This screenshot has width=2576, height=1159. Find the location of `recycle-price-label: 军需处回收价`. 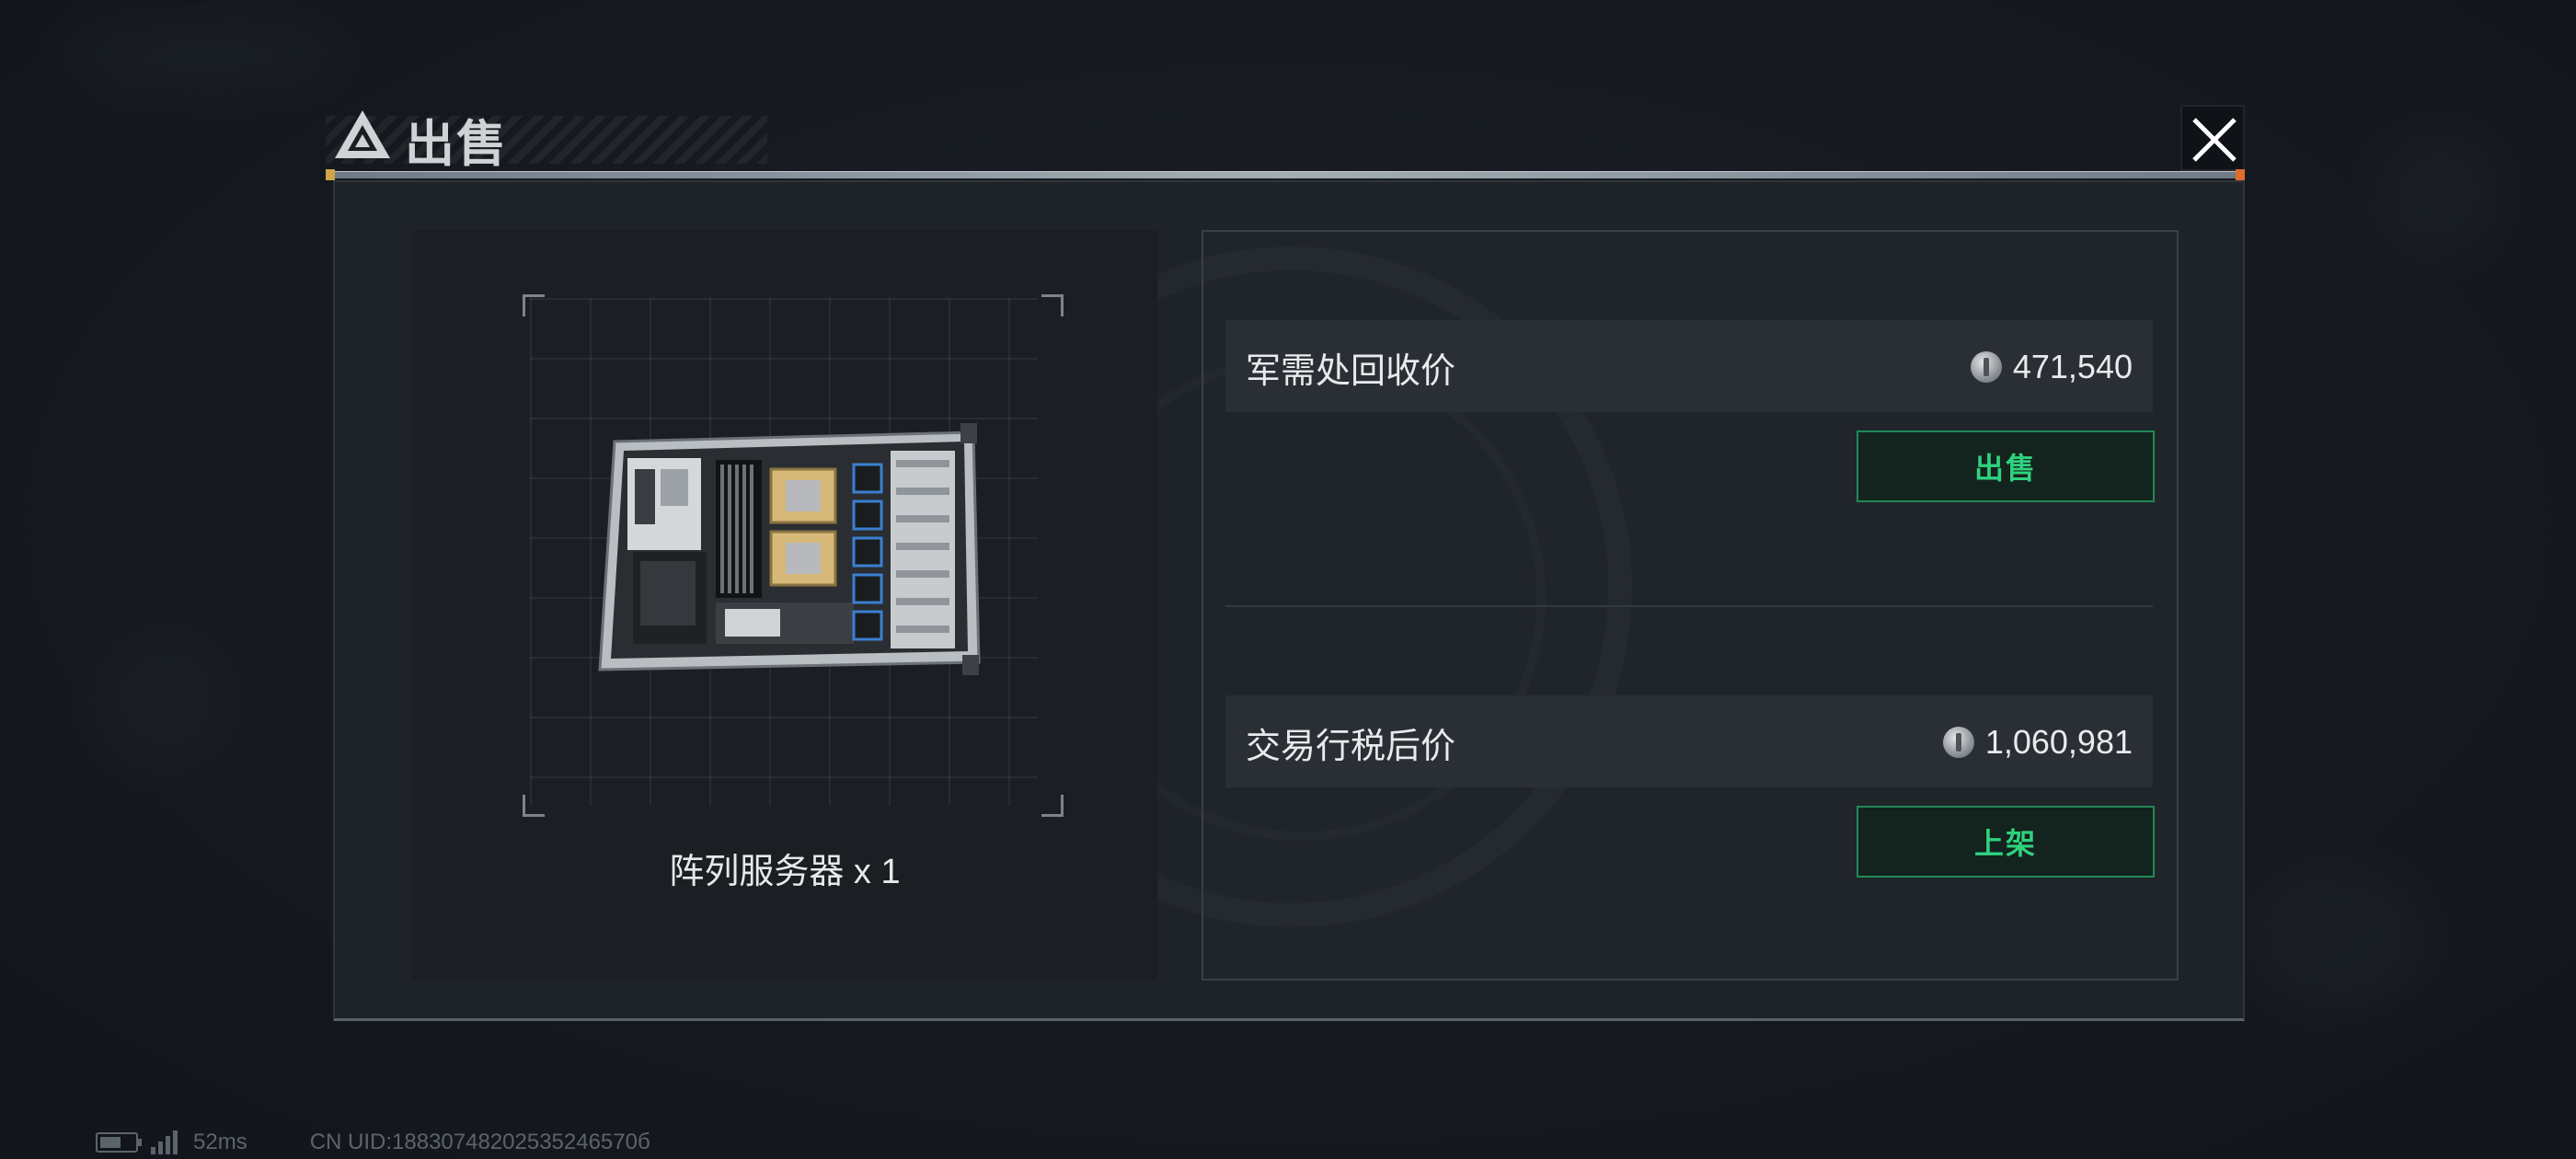

recycle-price-label: 军需处回收价 is located at coordinates (1351, 371).